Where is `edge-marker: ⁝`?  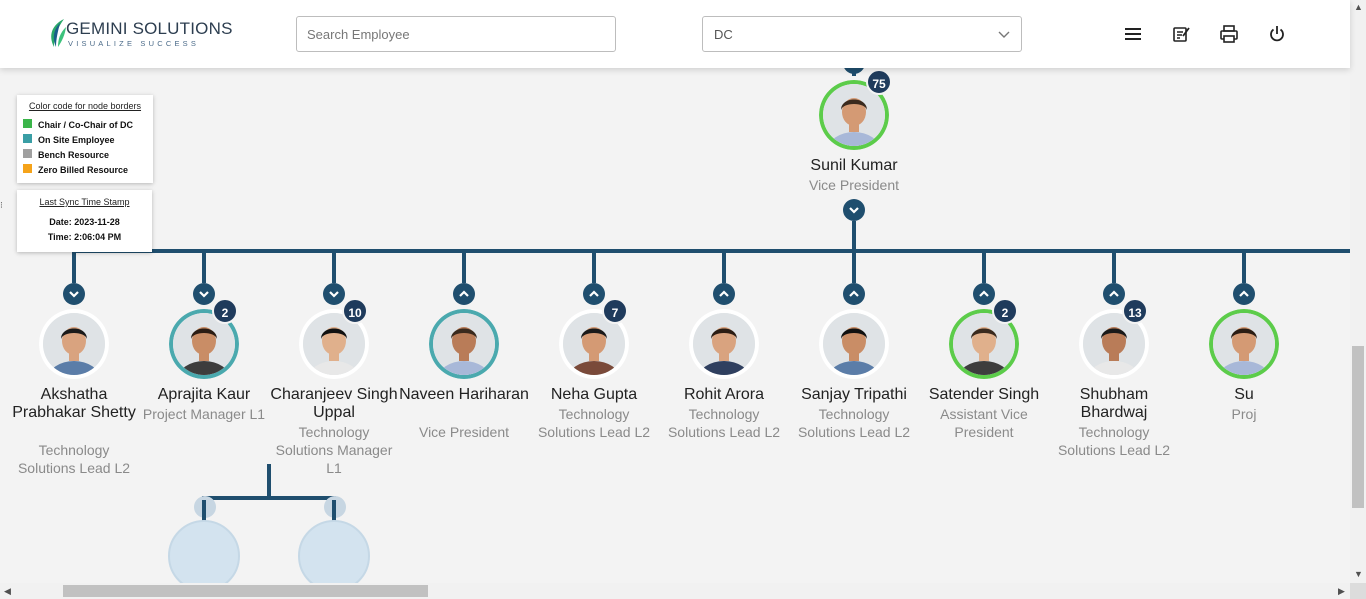
edge-marker: ⁝ is located at coordinates (1, 205).